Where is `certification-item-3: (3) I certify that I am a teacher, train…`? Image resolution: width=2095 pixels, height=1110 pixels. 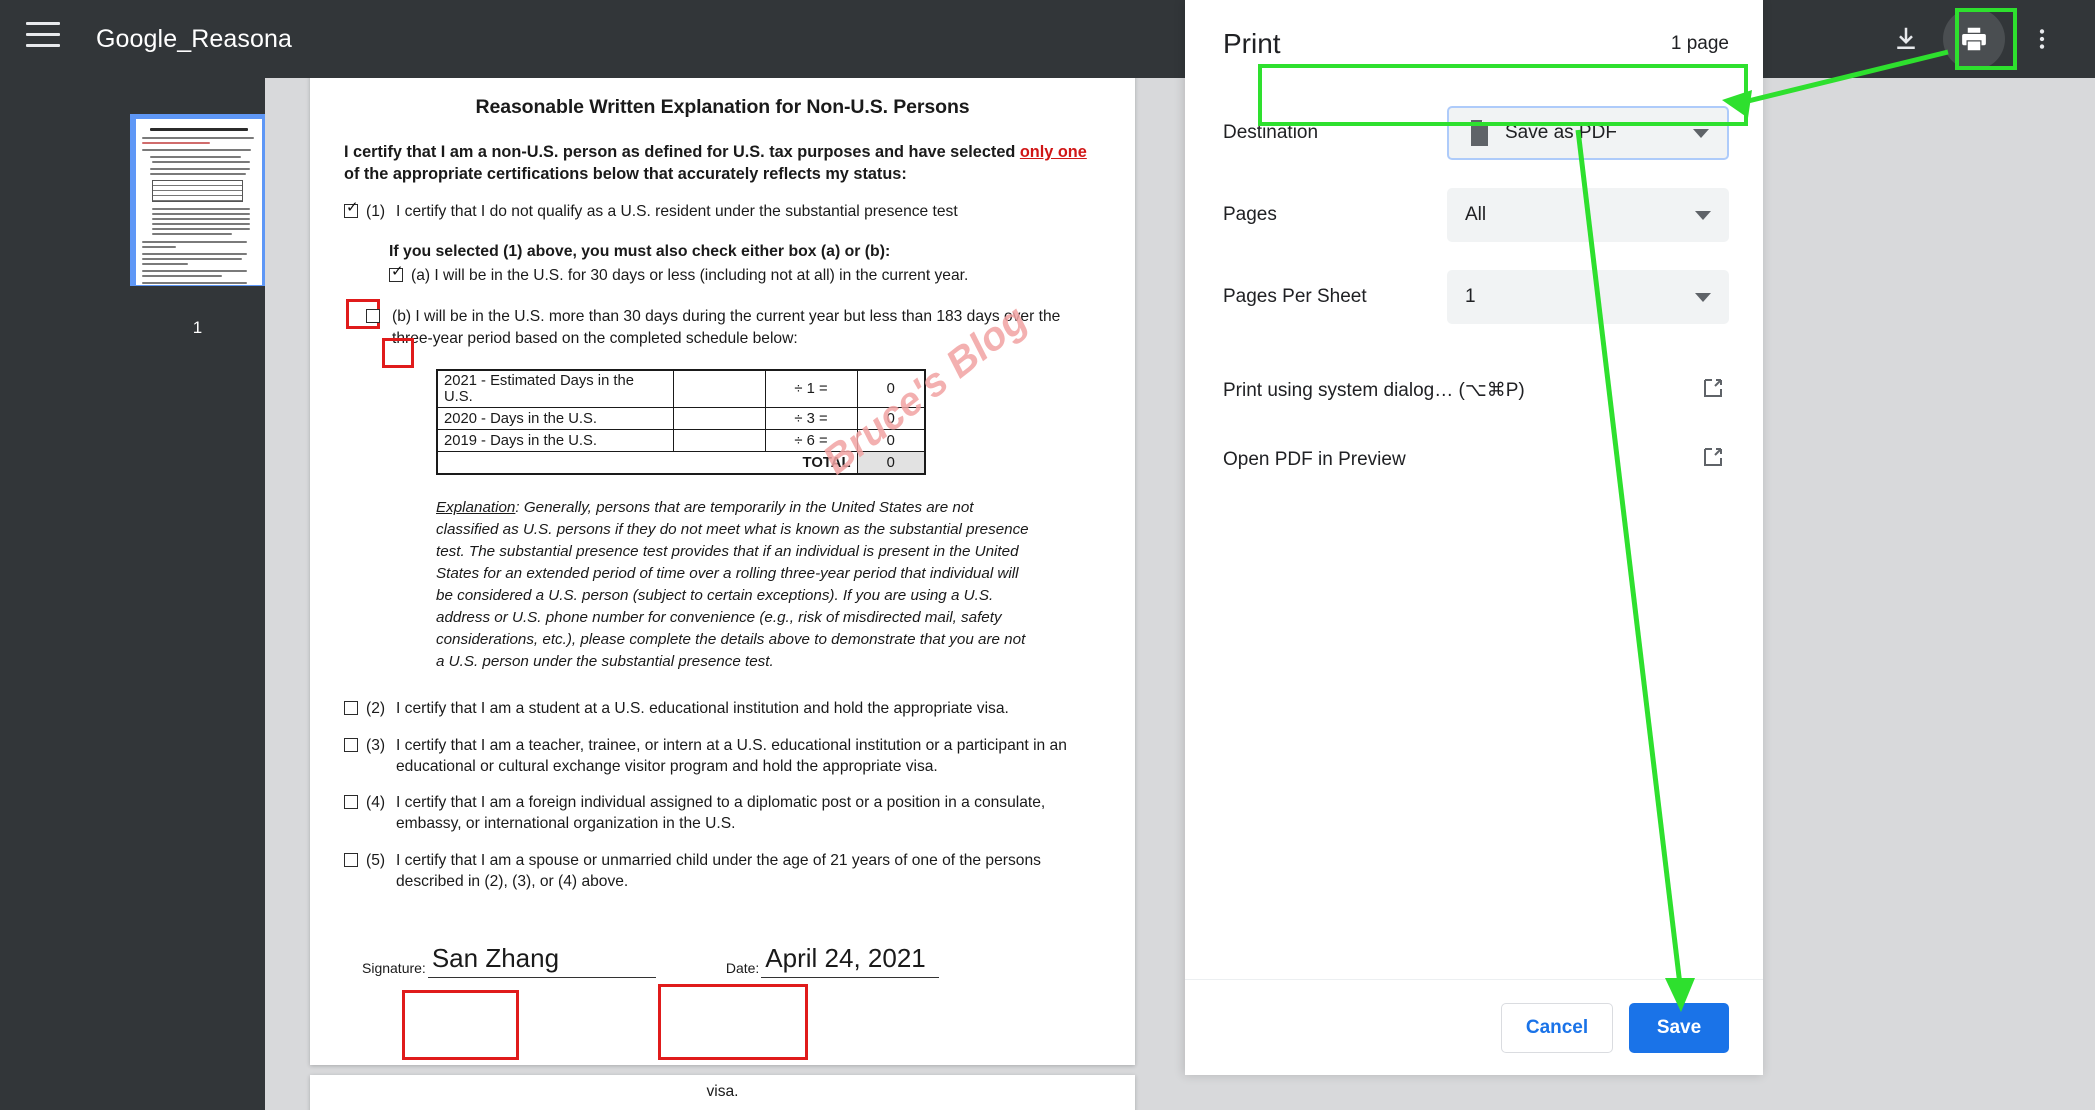
certification-item-3: (3) I certify that I am a teacher, train… is located at coordinates (722, 756).